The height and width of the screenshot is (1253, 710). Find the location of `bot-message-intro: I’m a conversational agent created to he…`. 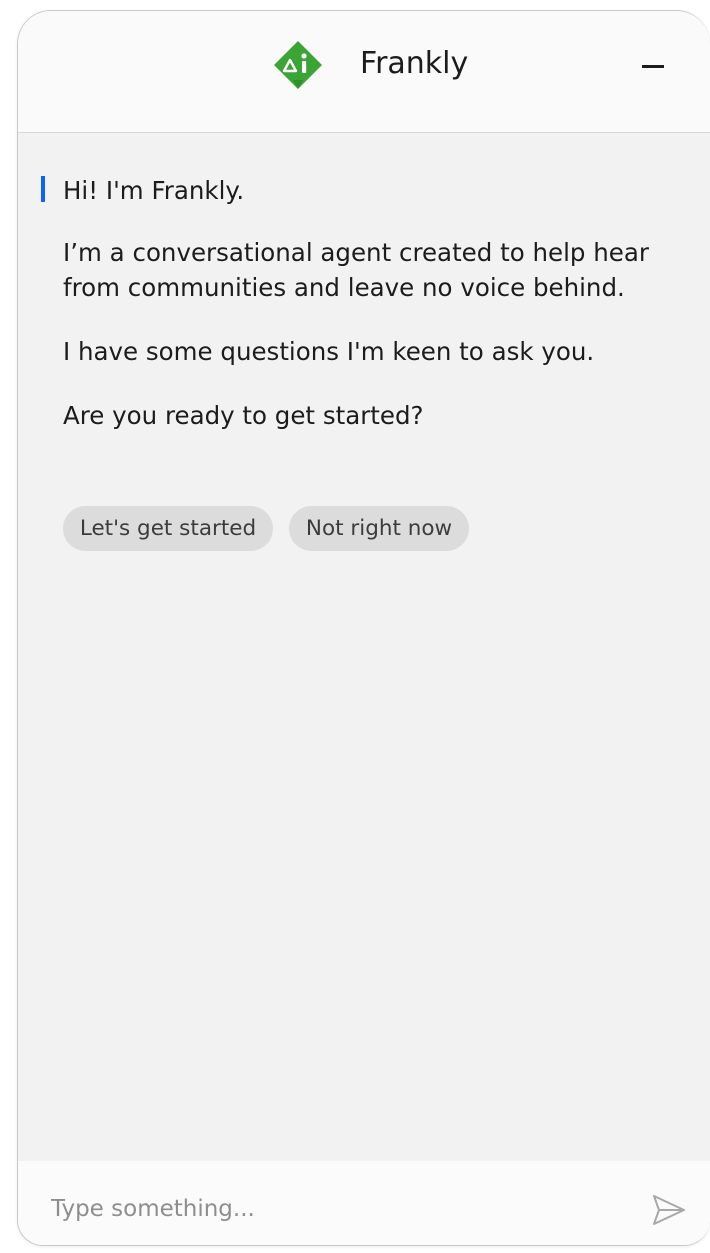

bot-message-intro: I’m a conversational agent created to he… is located at coordinates (356, 270).